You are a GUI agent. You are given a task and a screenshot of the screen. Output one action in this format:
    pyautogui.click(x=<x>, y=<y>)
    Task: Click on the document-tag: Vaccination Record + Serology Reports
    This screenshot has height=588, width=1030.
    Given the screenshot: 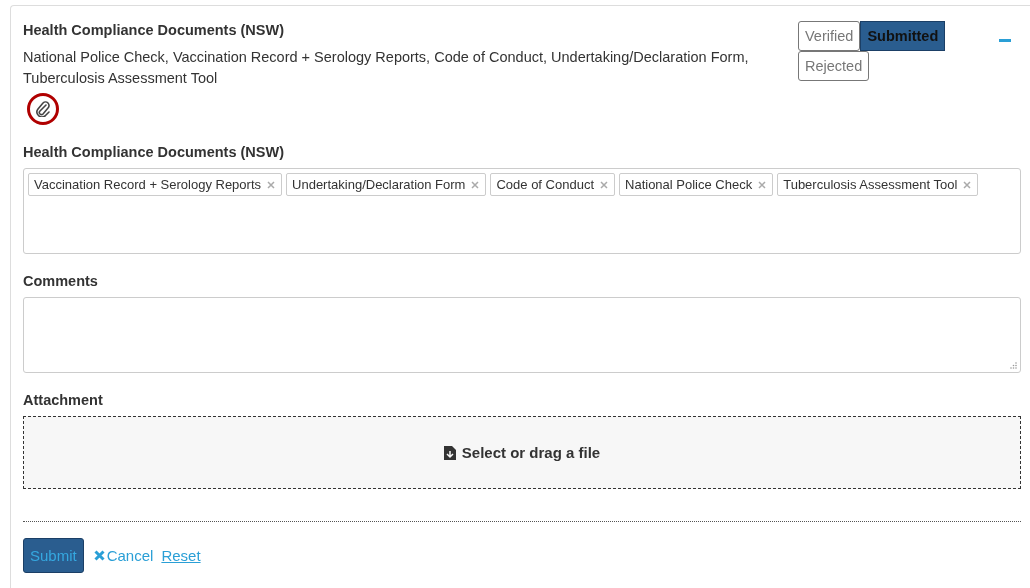 What is the action you would take?
    pyautogui.click(x=155, y=184)
    